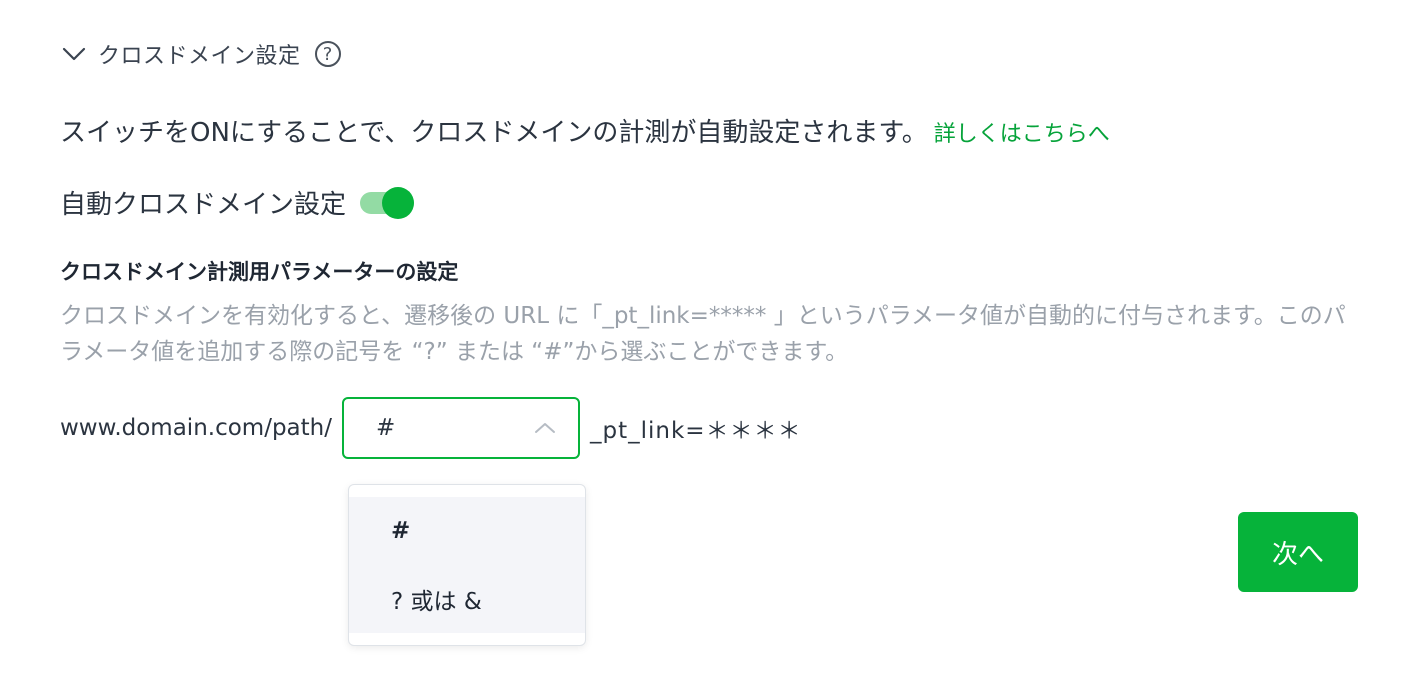 The height and width of the screenshot is (682, 1420). Describe the element at coordinates (327, 54) in the screenshot. I see `question-circle-icon: ?` at that location.